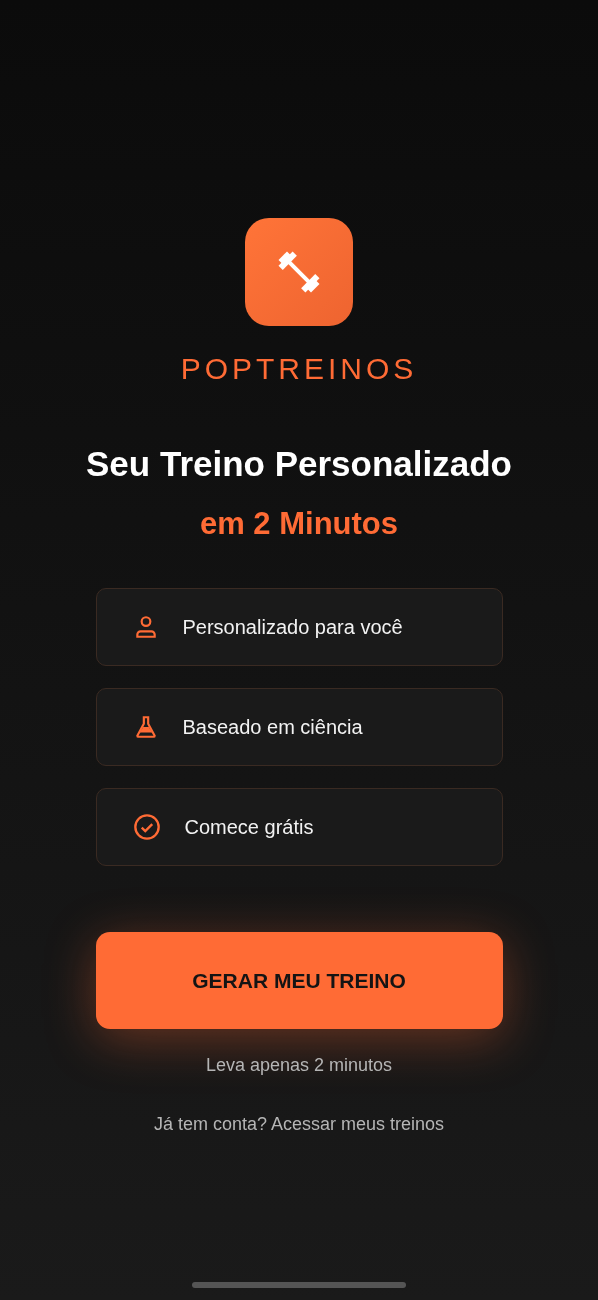 The height and width of the screenshot is (1300, 598). Describe the element at coordinates (292, 627) in the screenshot. I see `feature-label: Personalizado para você` at that location.